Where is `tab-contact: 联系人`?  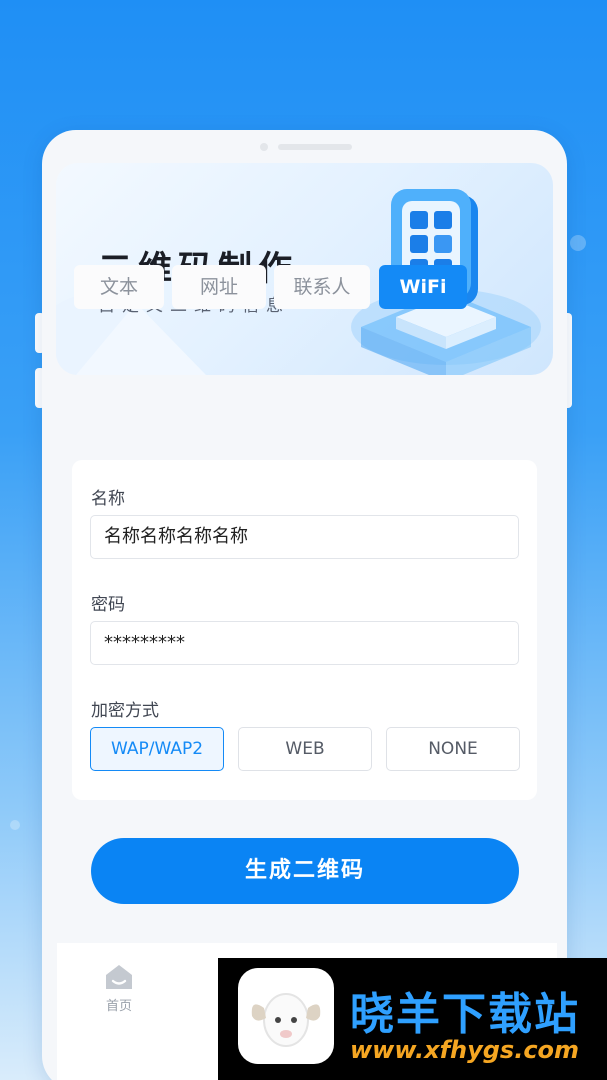
tab-contact: 联系人 is located at coordinates (322, 287).